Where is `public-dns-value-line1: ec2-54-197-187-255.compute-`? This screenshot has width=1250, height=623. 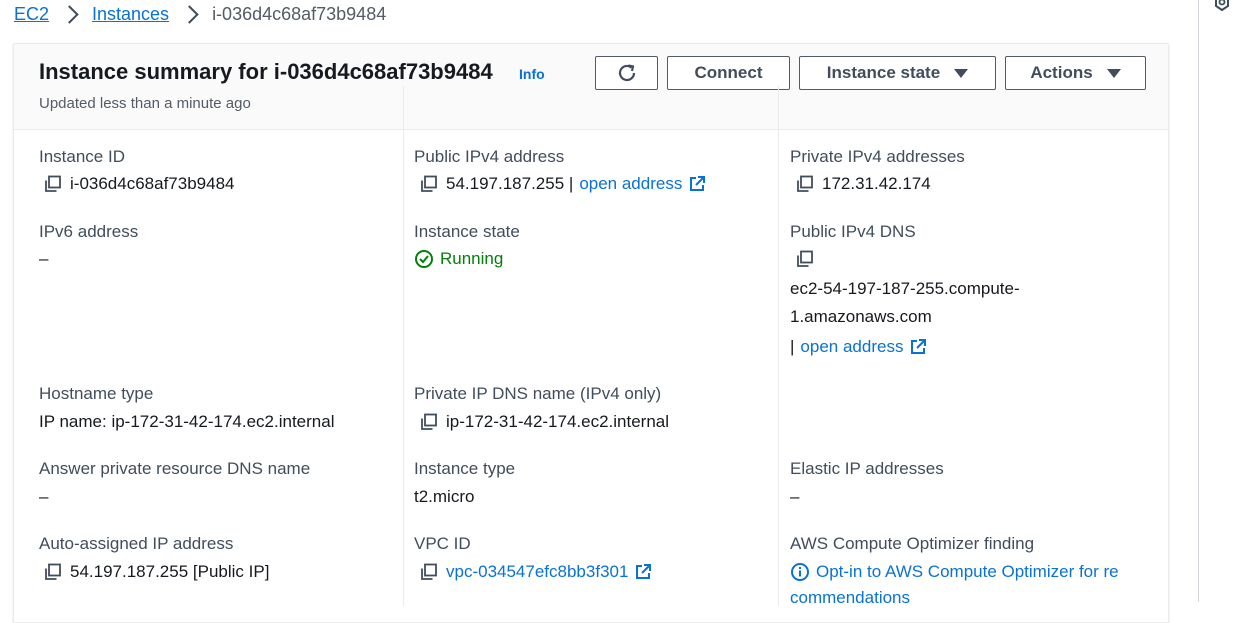 public-dns-value-line1: ec2-54-197-187-255.compute- is located at coordinates (905, 288).